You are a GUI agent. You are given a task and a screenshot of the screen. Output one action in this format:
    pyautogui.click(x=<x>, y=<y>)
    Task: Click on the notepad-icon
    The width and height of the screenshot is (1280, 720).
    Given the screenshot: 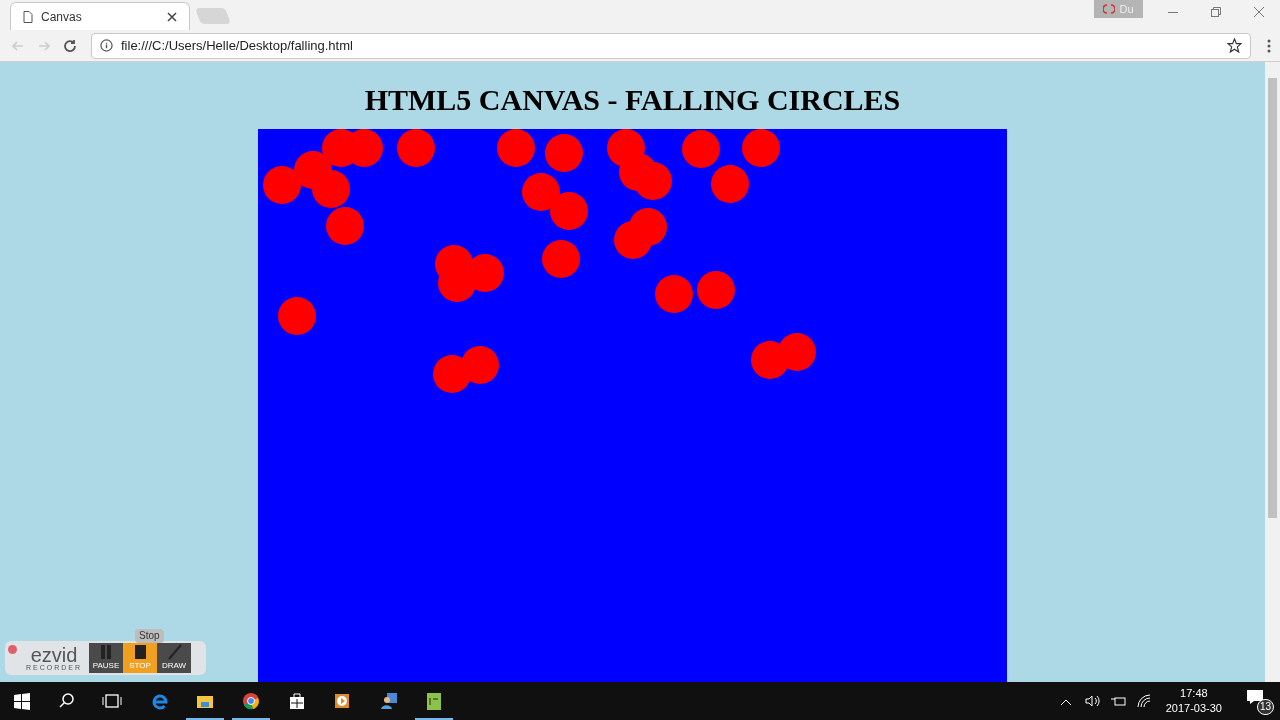 What is the action you would take?
    pyautogui.click(x=434, y=701)
    